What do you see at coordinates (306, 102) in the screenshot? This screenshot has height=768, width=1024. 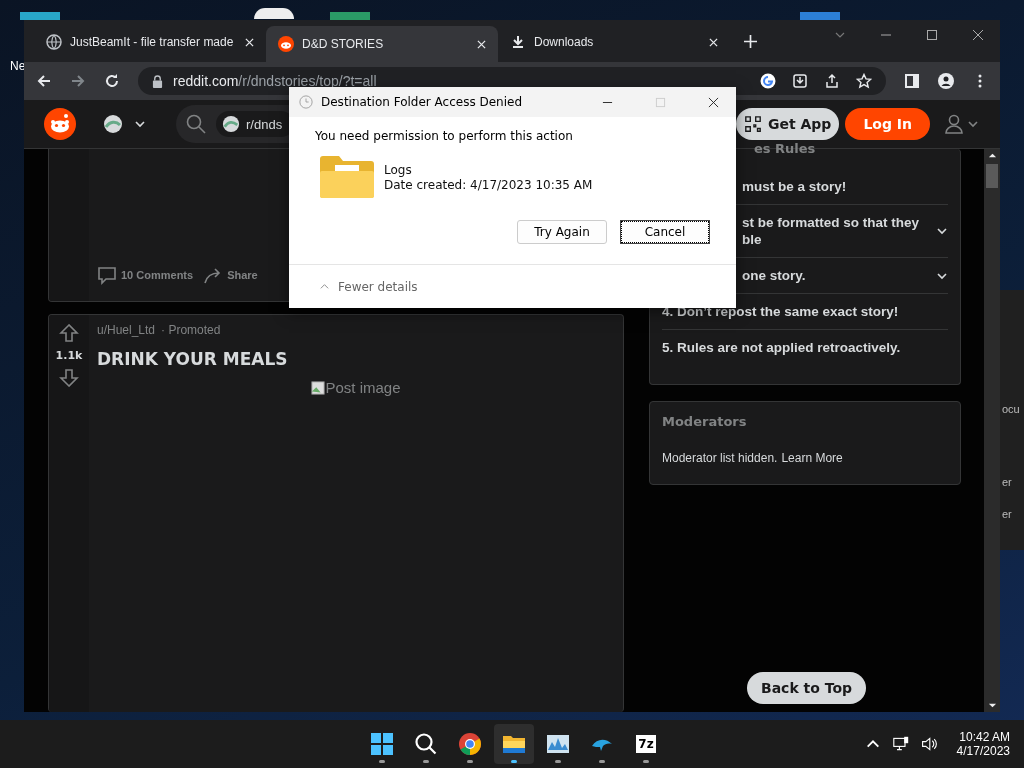 I see `clock-icon` at bounding box center [306, 102].